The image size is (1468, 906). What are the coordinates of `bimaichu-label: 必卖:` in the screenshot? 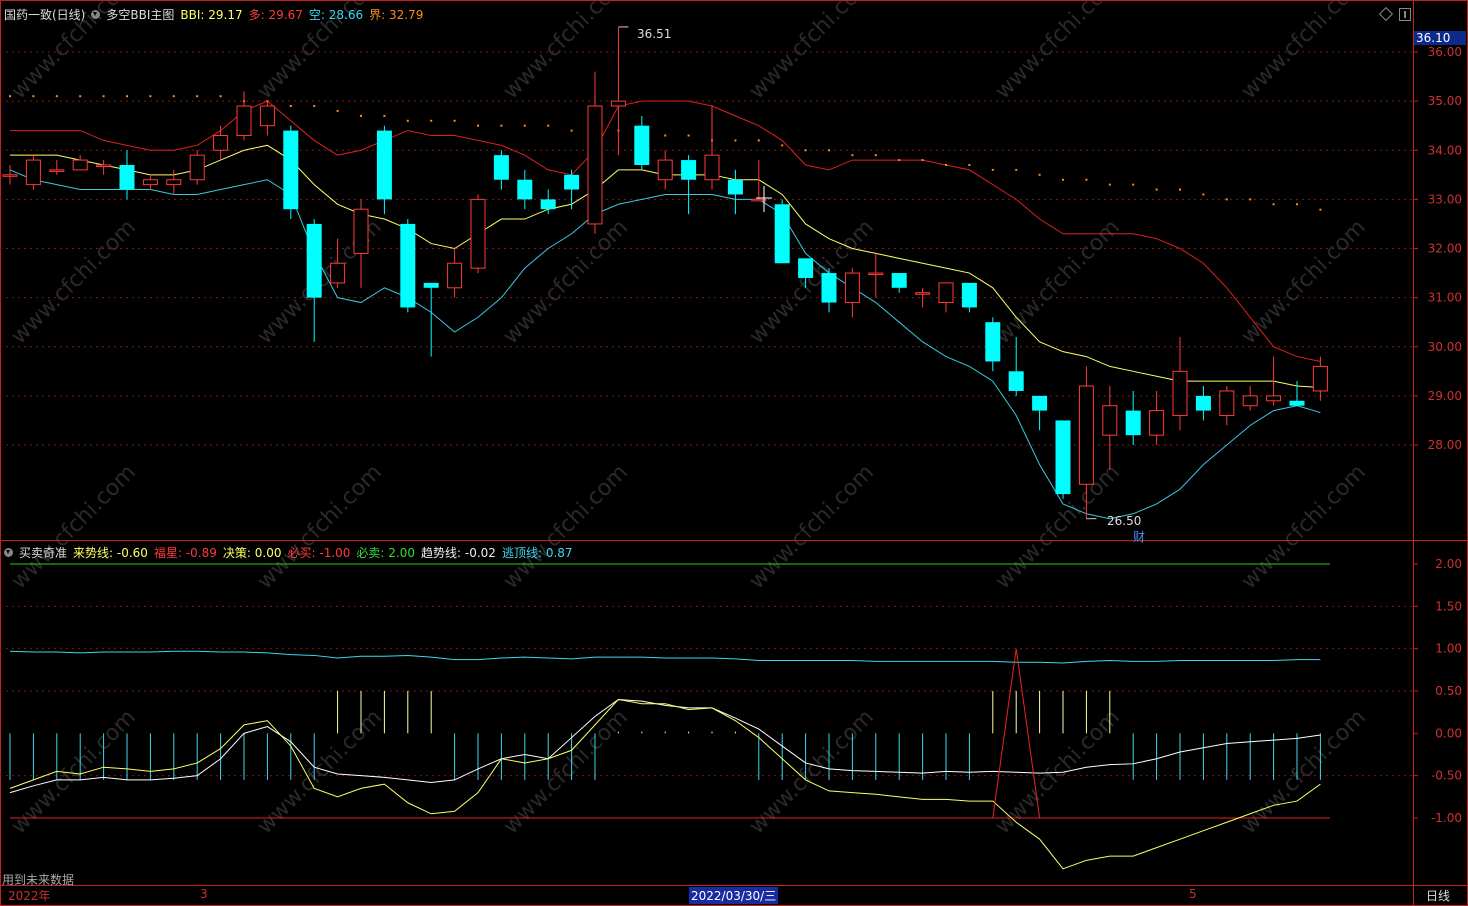 It's located at (370, 553).